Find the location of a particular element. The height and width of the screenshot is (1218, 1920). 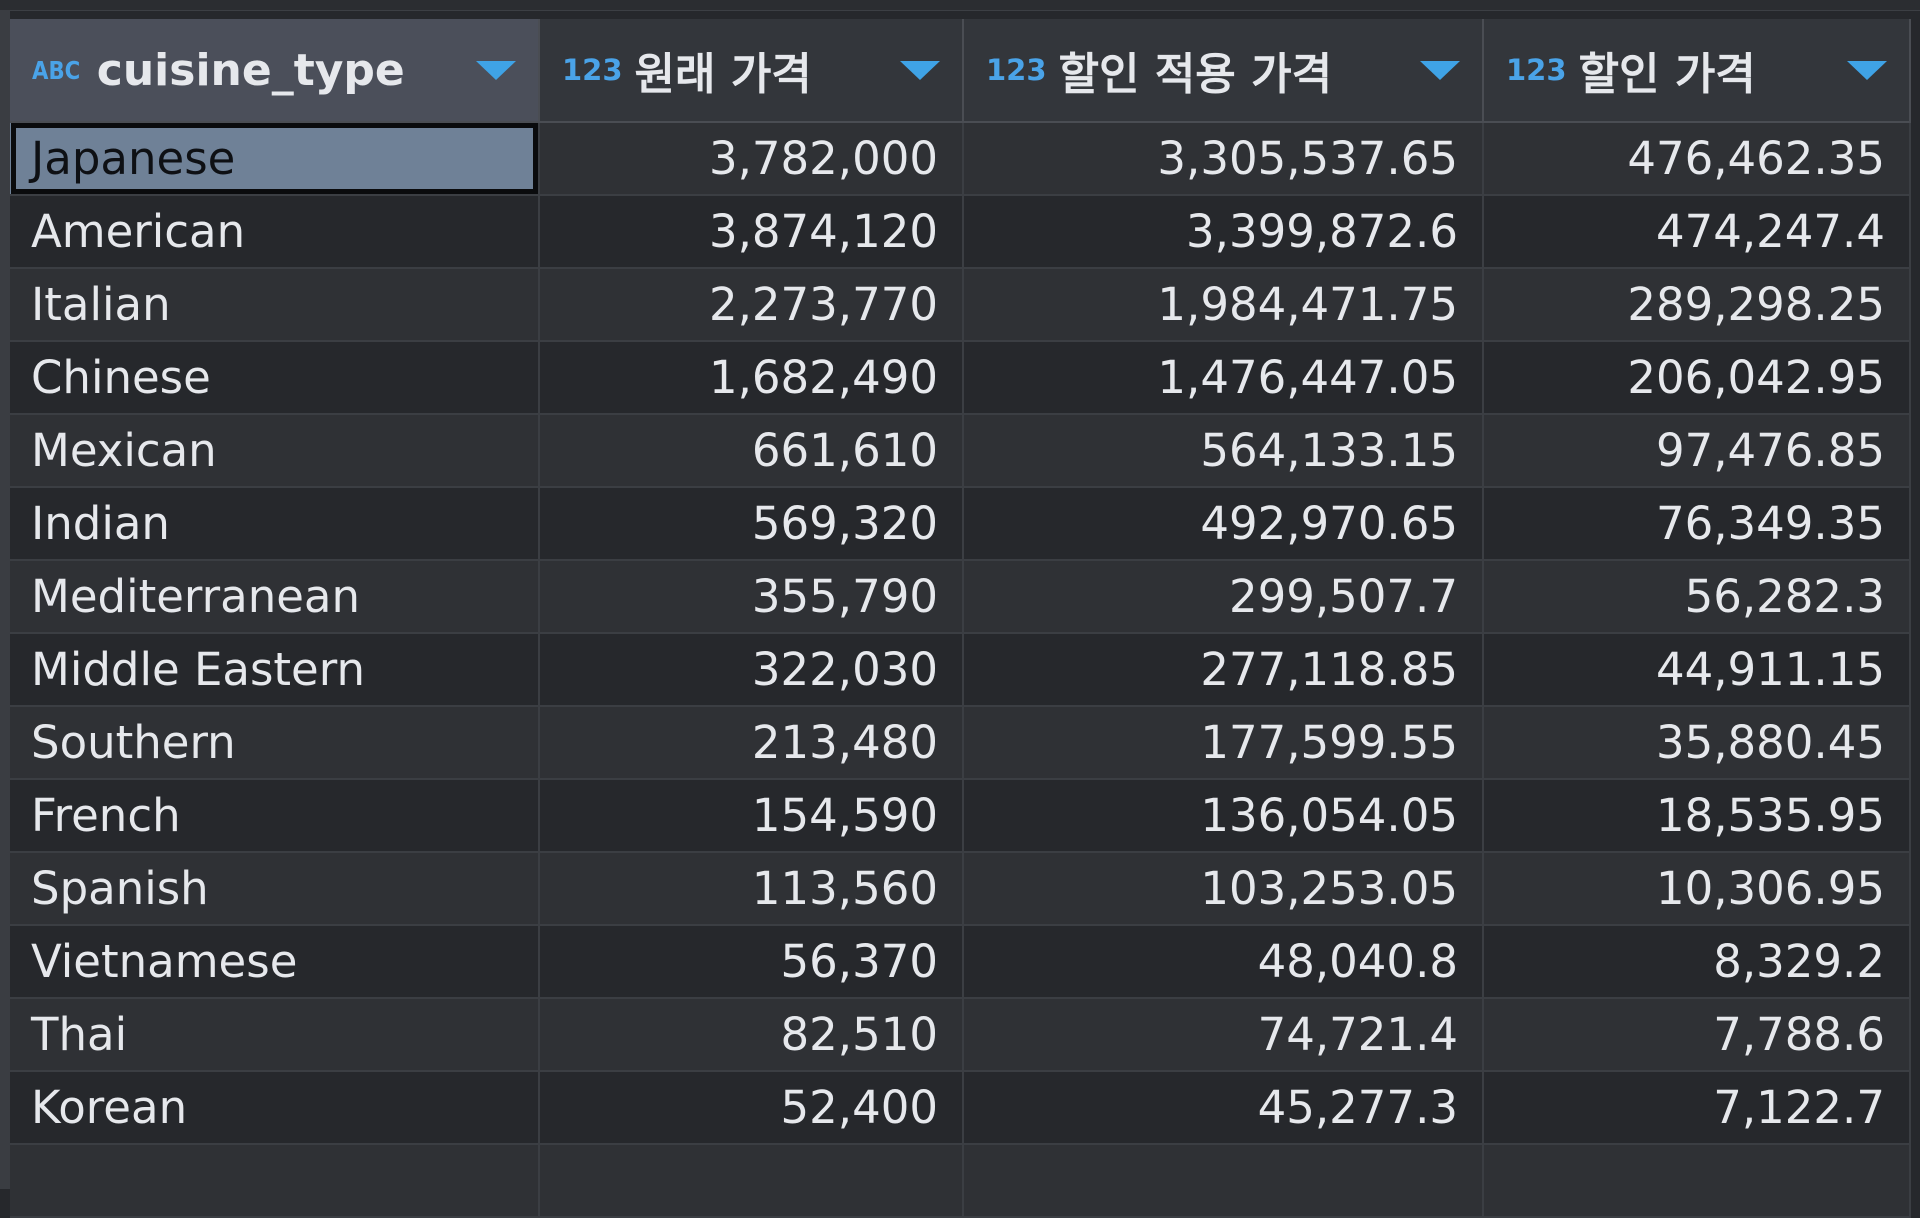

table-cell-original-price: 113,560 is located at coordinates (751, 889).